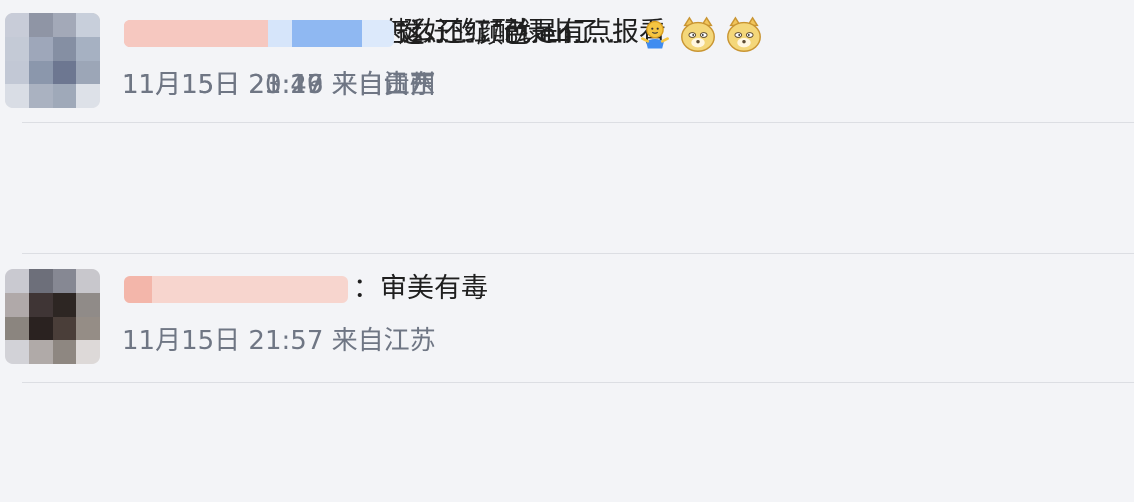  What do you see at coordinates (383, 85) in the screenshot?
I see `comment-location: 来自贵州` at bounding box center [383, 85].